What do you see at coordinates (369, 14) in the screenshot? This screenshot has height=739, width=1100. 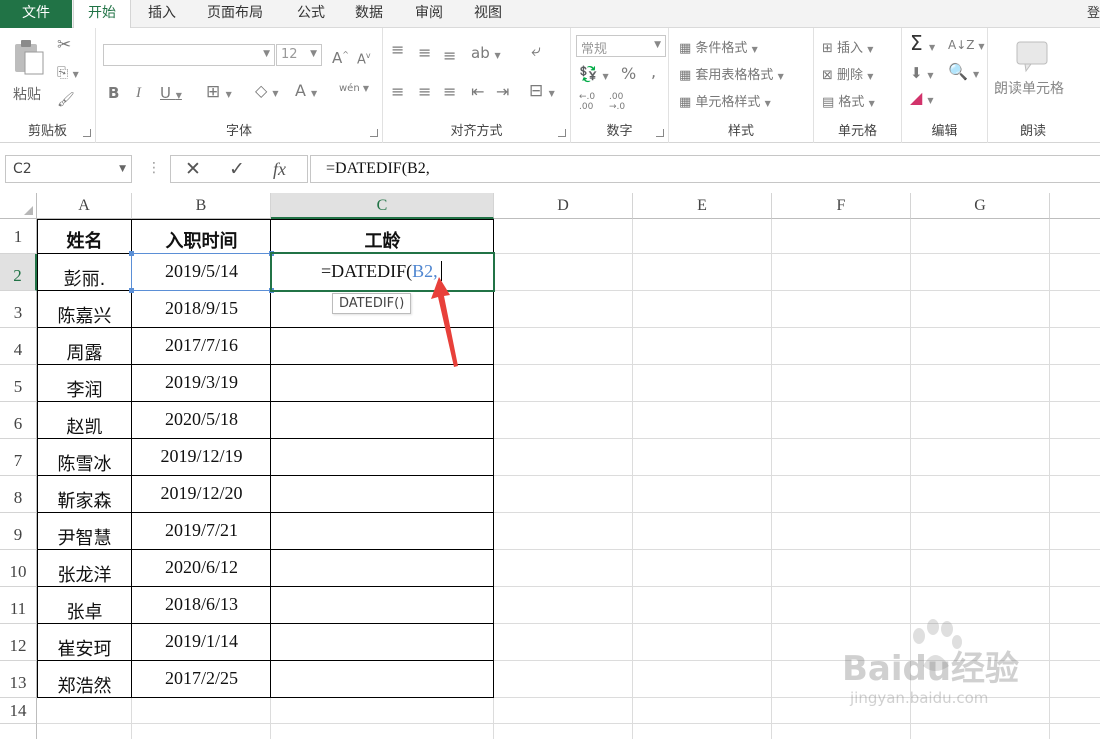 I see `tab-data: 数据` at bounding box center [369, 14].